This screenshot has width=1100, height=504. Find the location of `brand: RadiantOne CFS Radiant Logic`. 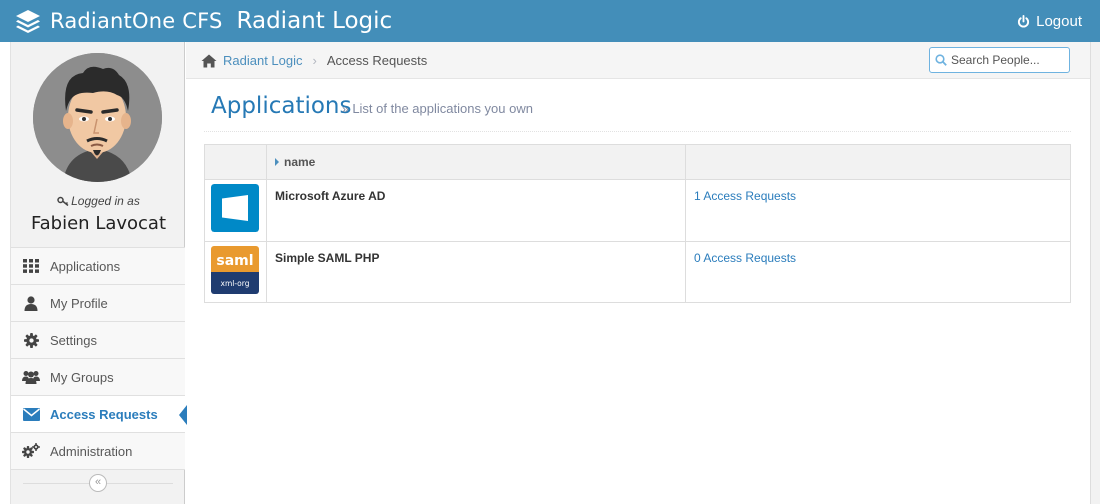

brand: RadiantOne CFS Radiant Logic is located at coordinates (203, 21).